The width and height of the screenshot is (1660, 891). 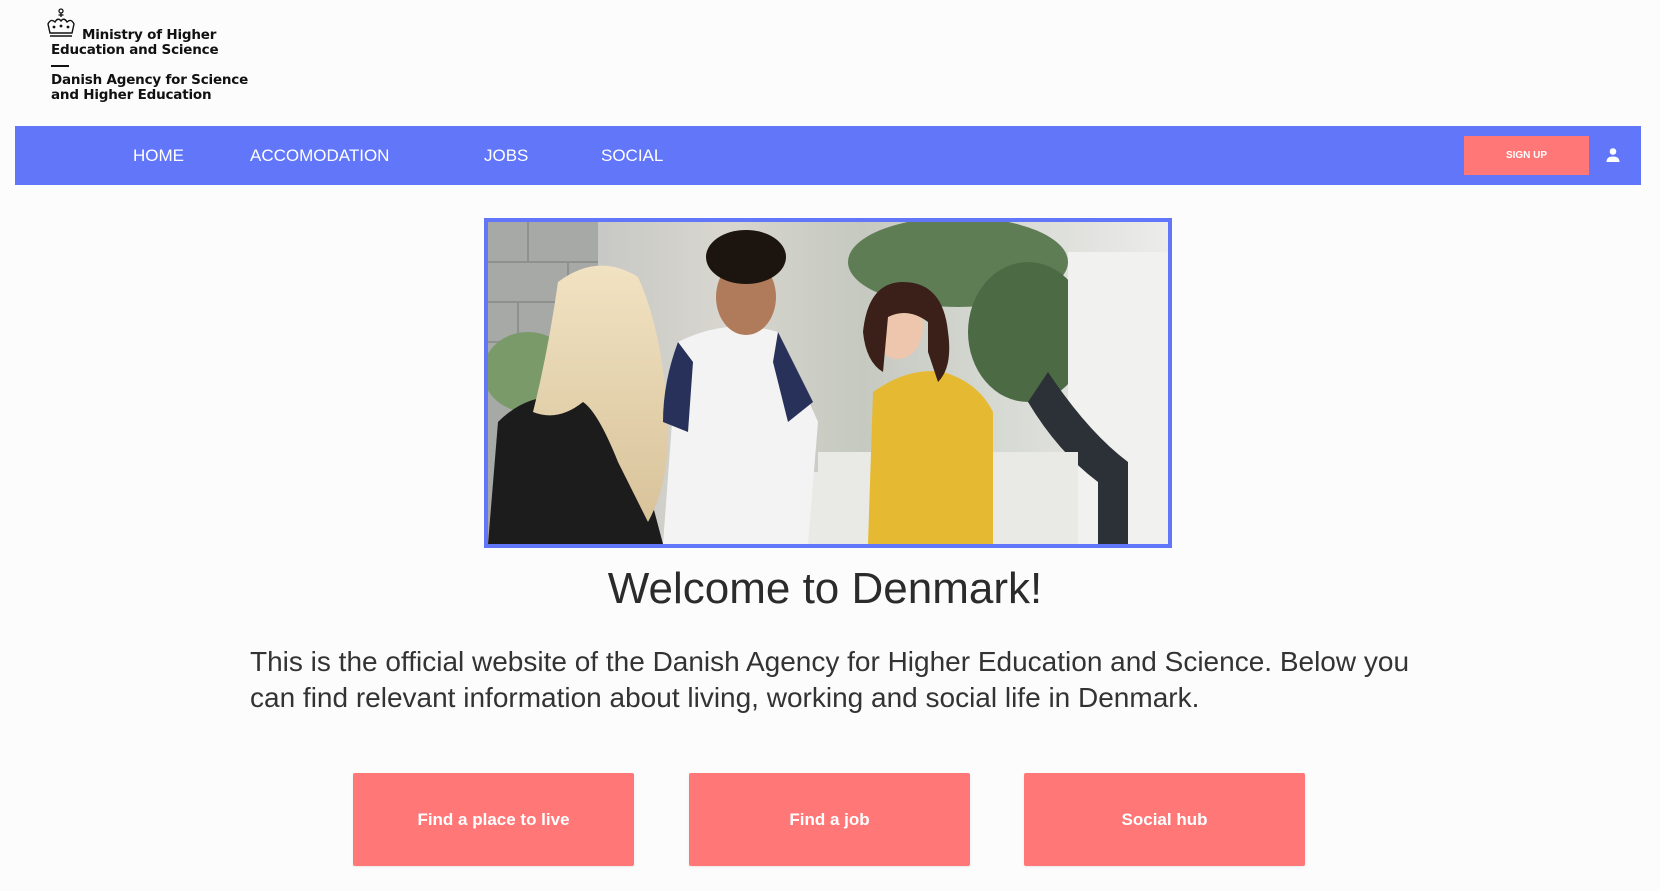 What do you see at coordinates (158, 155) in the screenshot?
I see `nav-item-home: HOME` at bounding box center [158, 155].